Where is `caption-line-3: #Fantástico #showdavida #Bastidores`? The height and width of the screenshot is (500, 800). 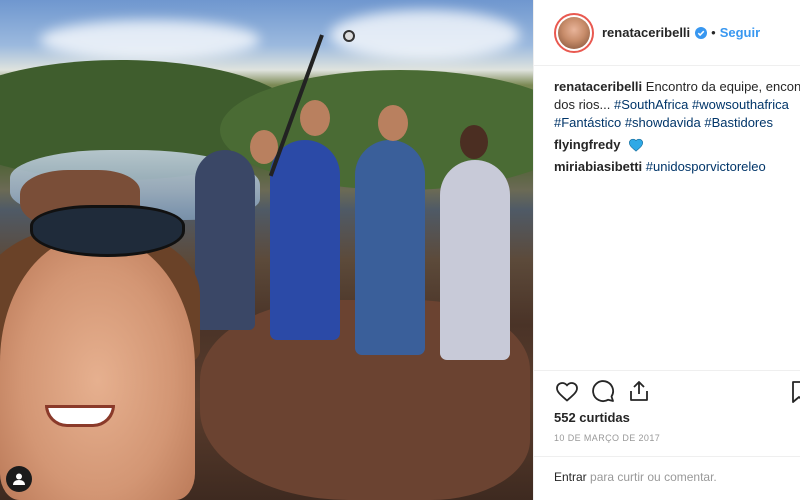
caption-line-3: #Fantástico #showdavida #Bastidores is located at coordinates (677, 123).